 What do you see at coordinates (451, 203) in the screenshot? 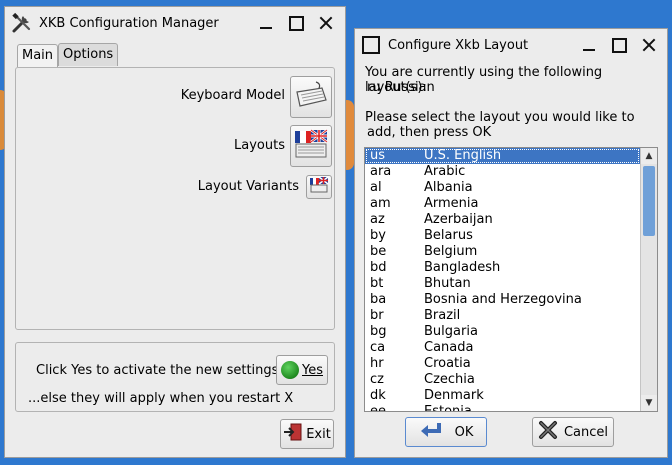
I see `layout-name: Armenia` at bounding box center [451, 203].